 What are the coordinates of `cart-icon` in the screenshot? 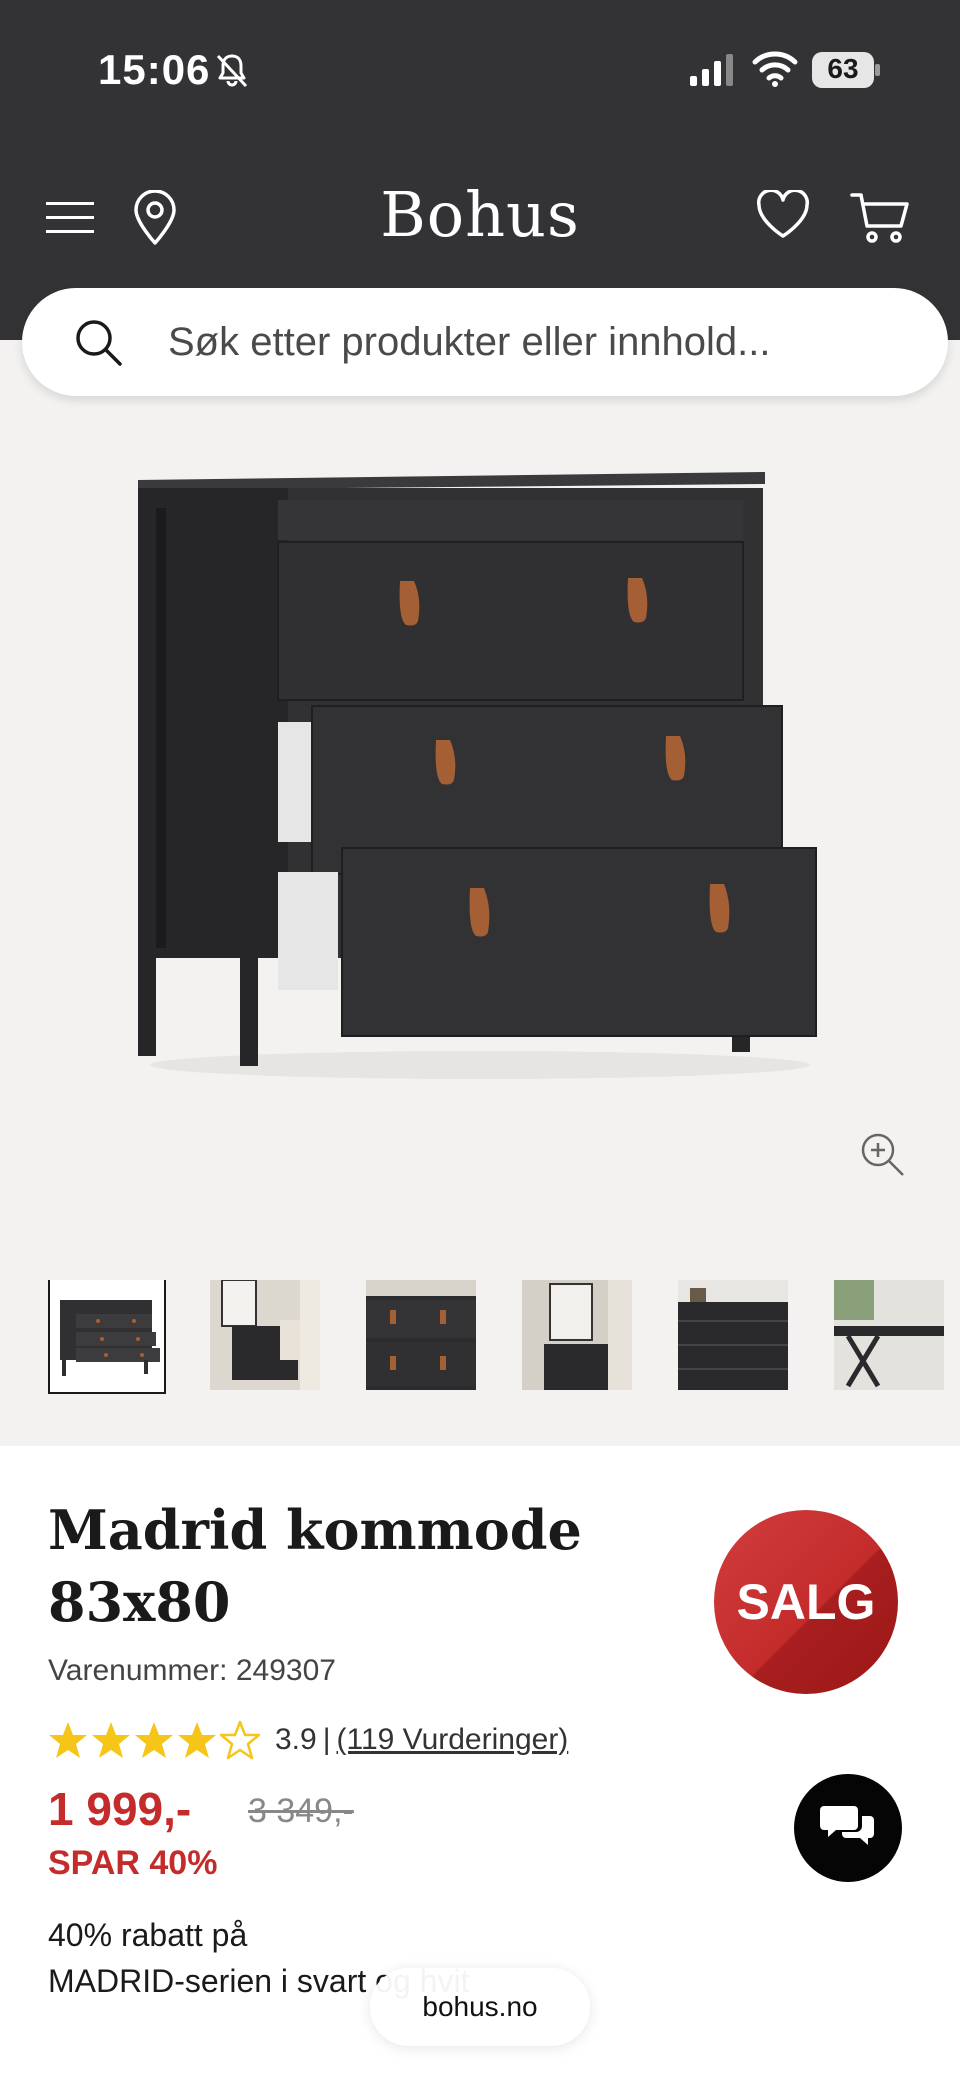 It's located at (880, 218).